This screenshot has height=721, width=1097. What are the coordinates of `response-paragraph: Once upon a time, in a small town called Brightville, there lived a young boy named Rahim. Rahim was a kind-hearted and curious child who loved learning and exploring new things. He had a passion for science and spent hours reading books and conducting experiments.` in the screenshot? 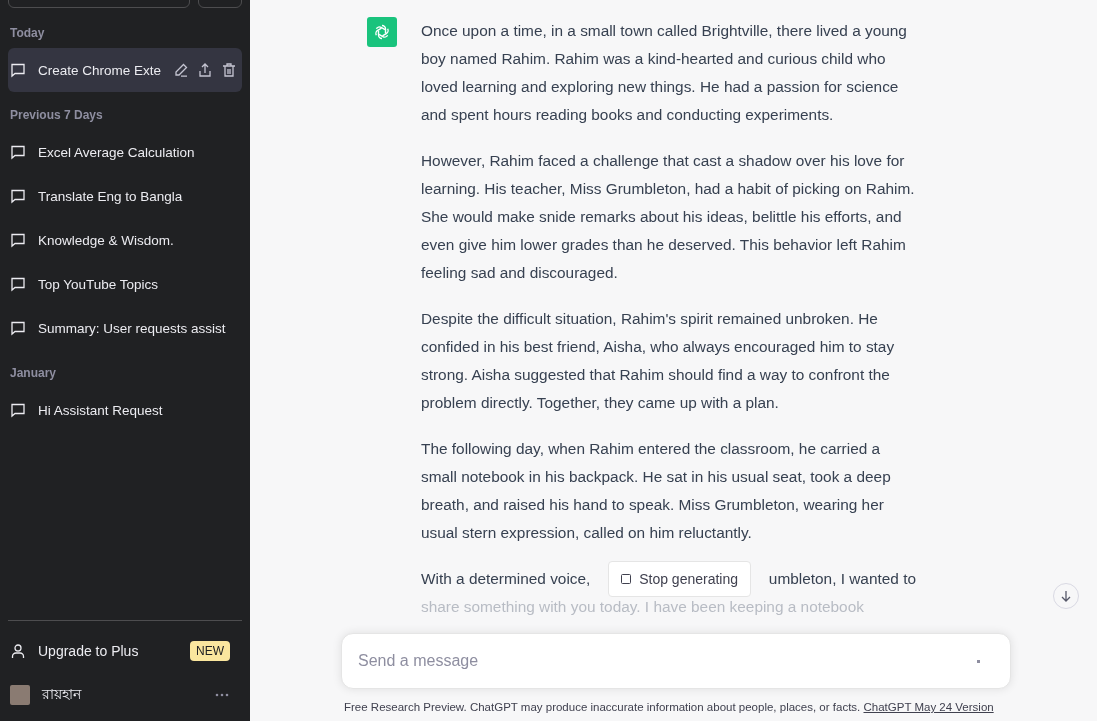 It's located at (664, 73).